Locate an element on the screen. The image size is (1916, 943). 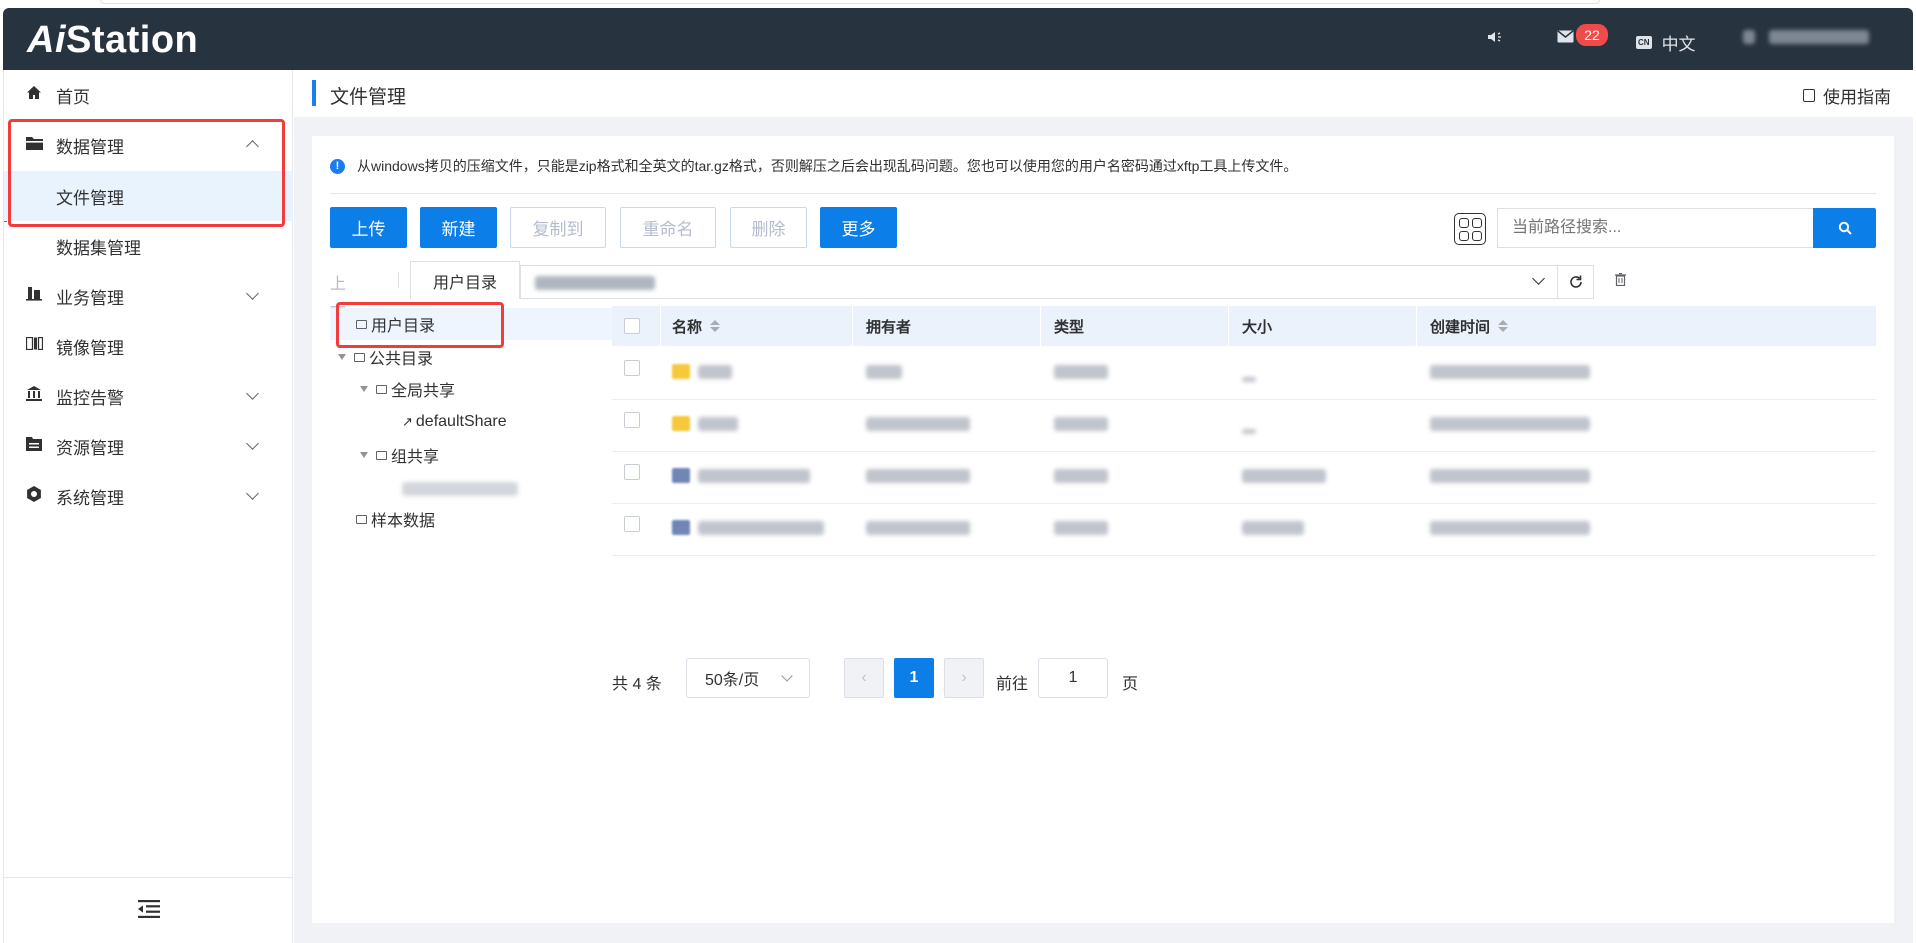
more-button: 更多 is located at coordinates (858, 227).